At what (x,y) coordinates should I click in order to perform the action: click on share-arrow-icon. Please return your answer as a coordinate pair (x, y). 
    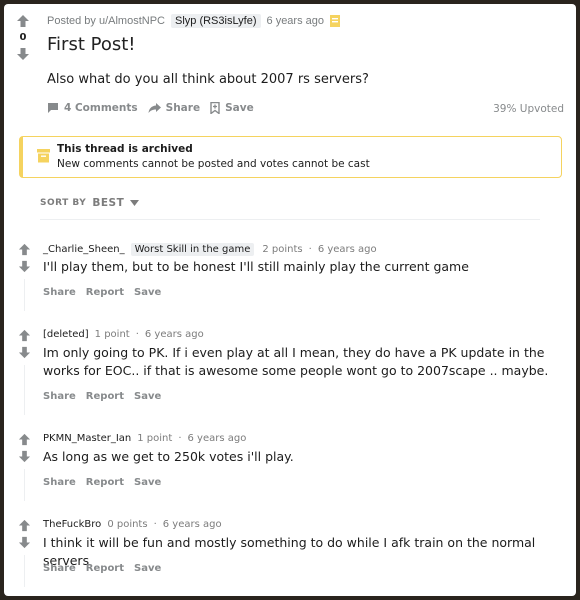
    Looking at the image, I should click on (154, 108).